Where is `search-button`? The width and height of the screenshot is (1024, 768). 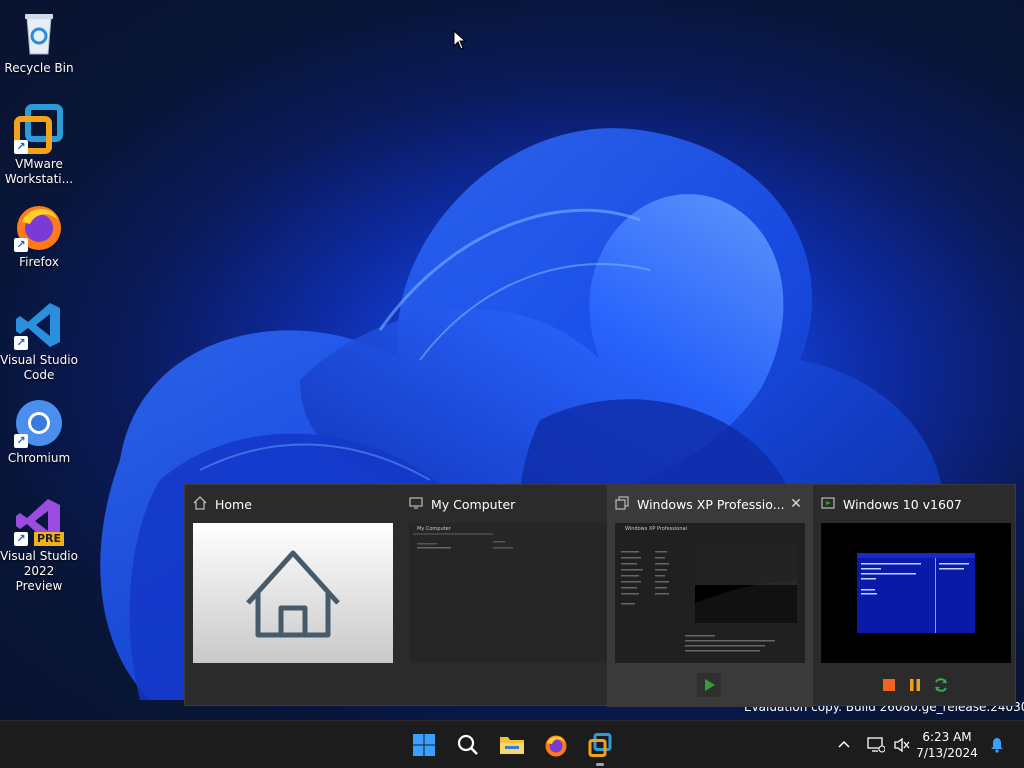 search-button is located at coordinates (468, 745).